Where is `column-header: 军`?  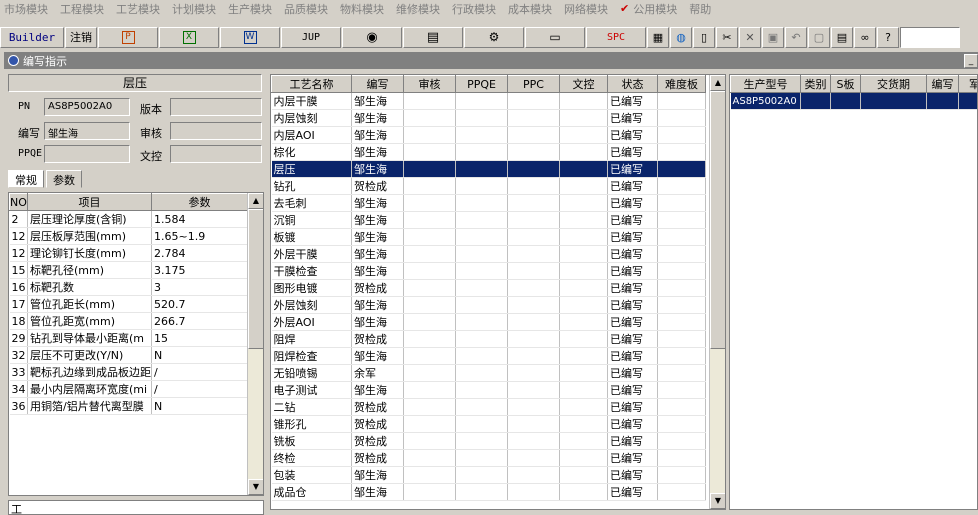
column-header: 军 is located at coordinates (967, 84).